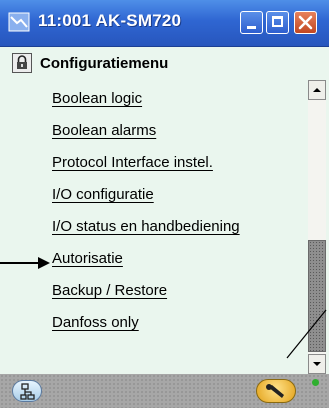  I want to click on status-bar, so click(164, 391).